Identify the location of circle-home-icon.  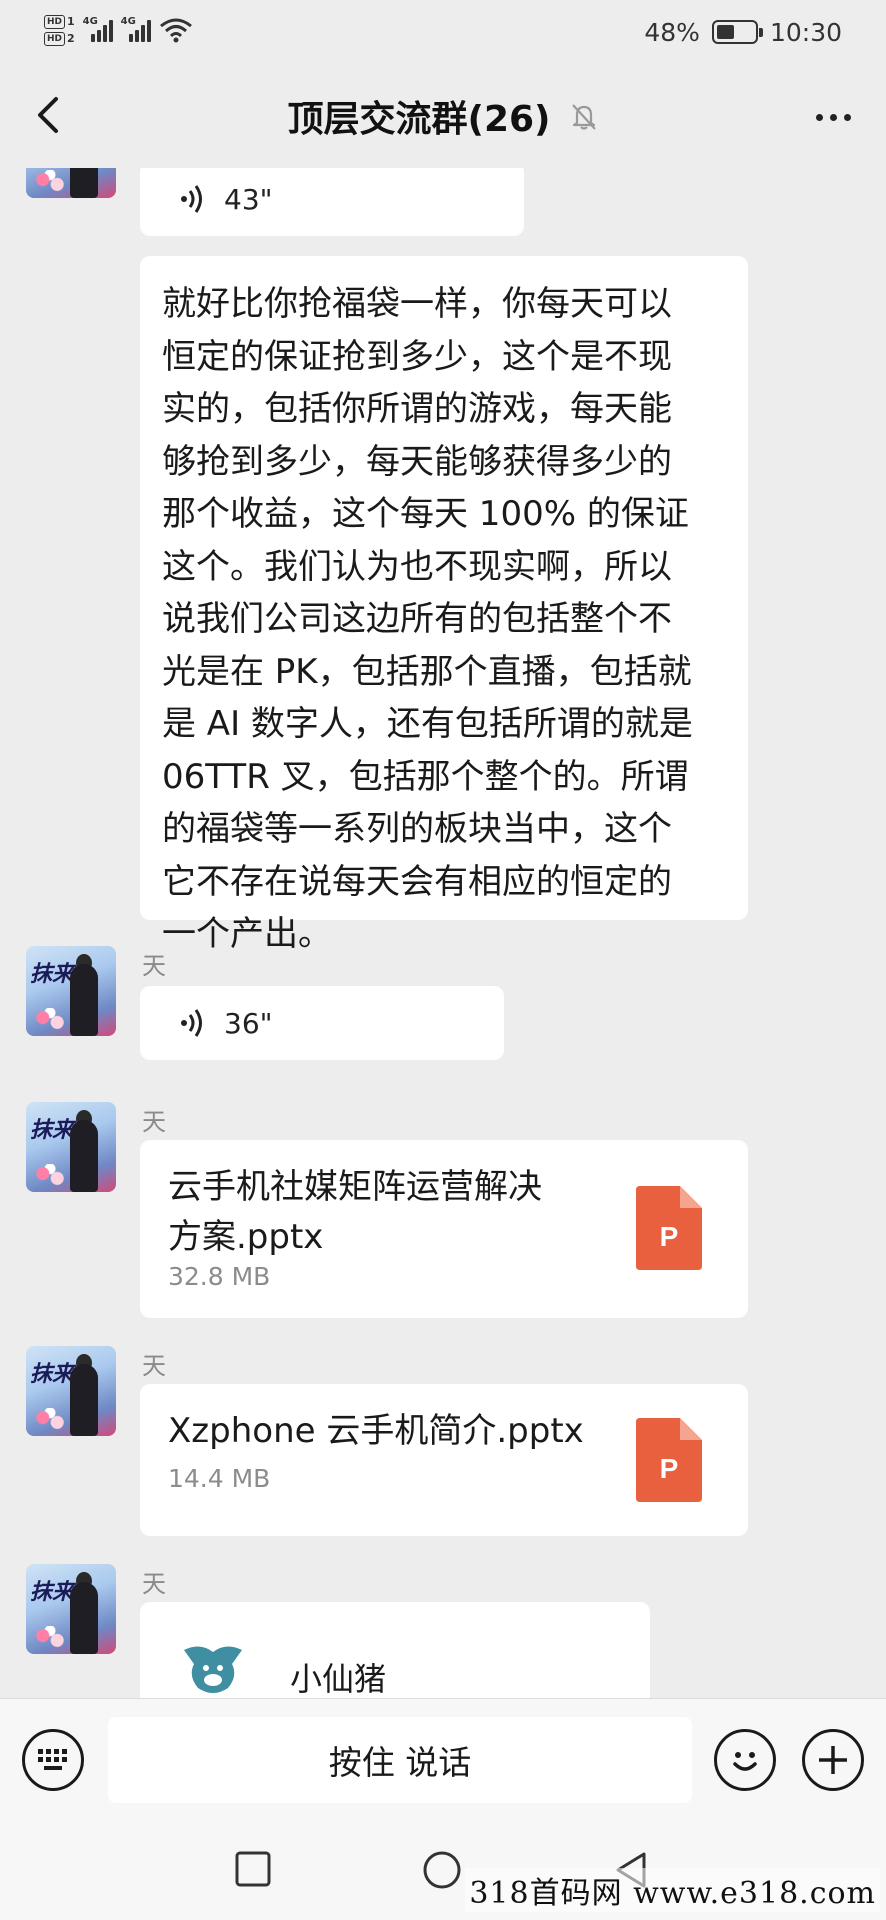
(442, 1870).